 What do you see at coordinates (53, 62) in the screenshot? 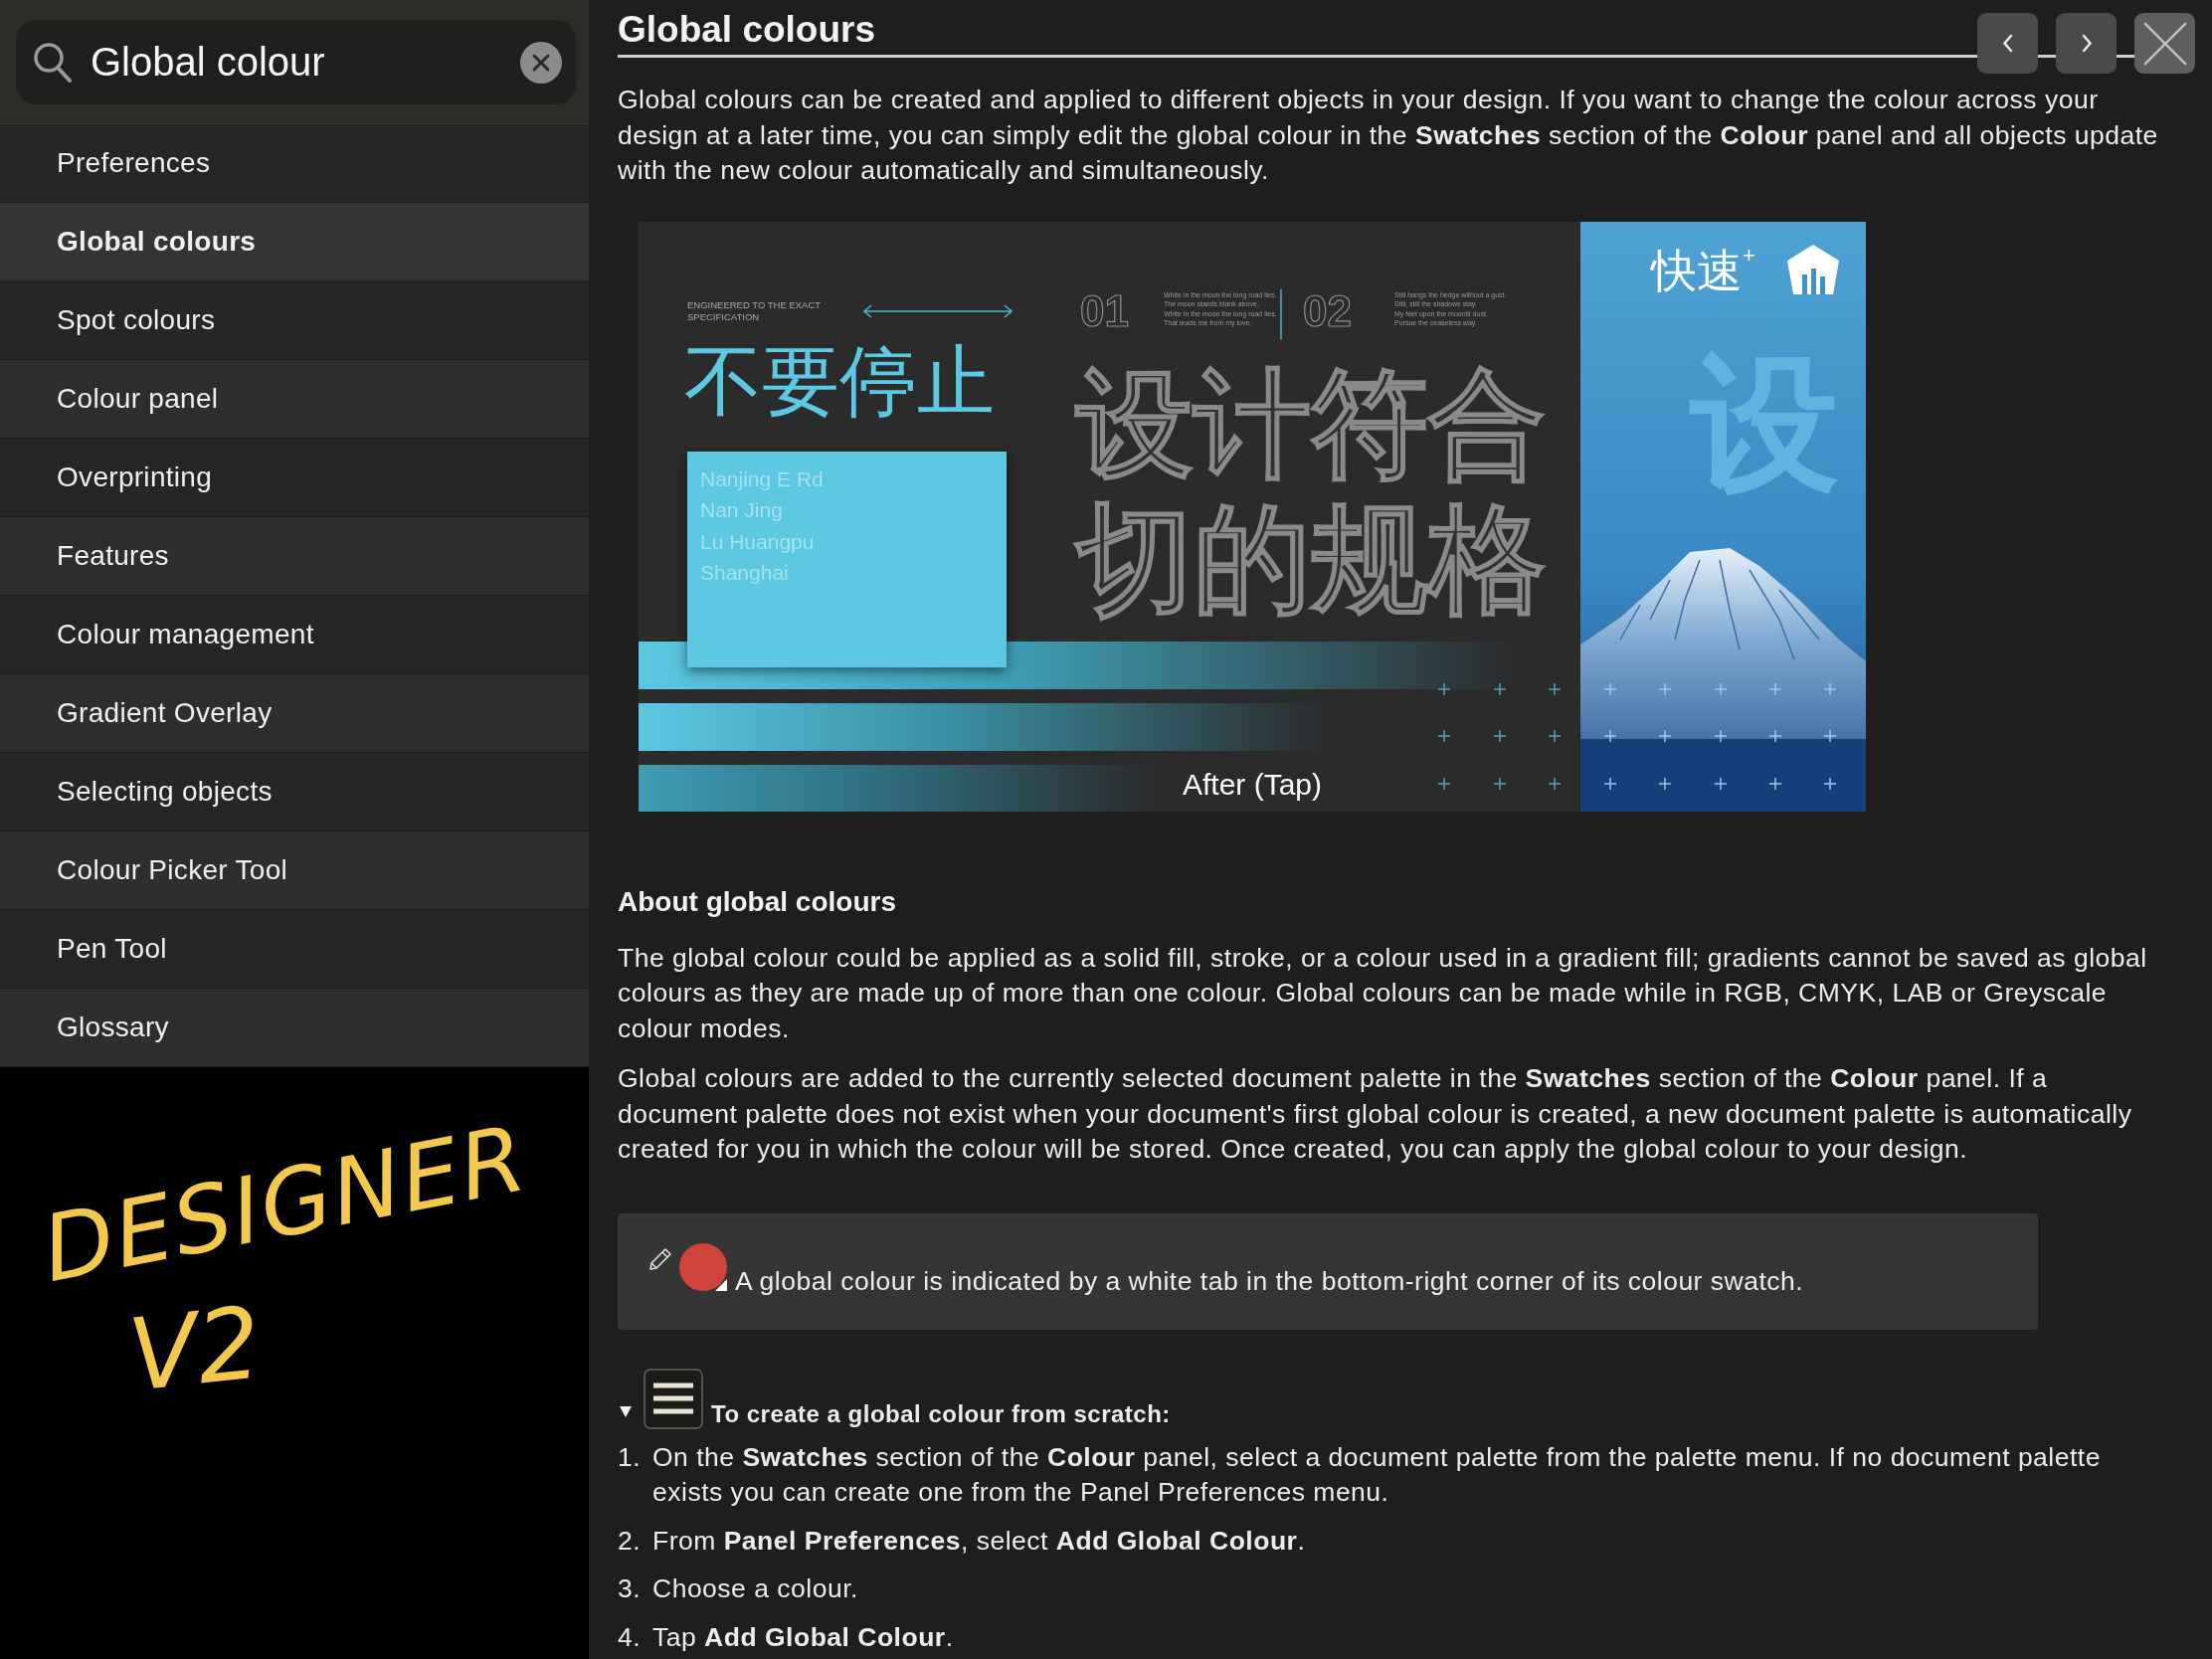
I see `search-icon` at bounding box center [53, 62].